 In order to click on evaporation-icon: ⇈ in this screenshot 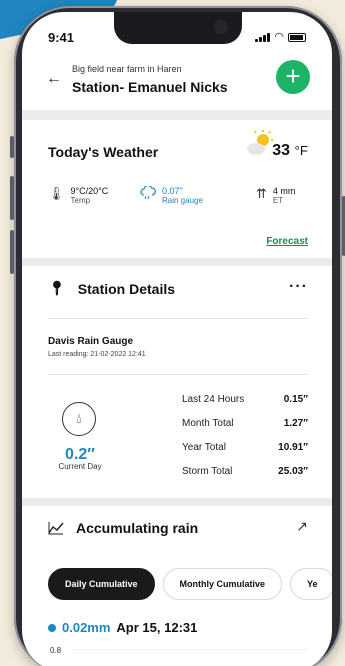, I will do `click(261, 193)`.